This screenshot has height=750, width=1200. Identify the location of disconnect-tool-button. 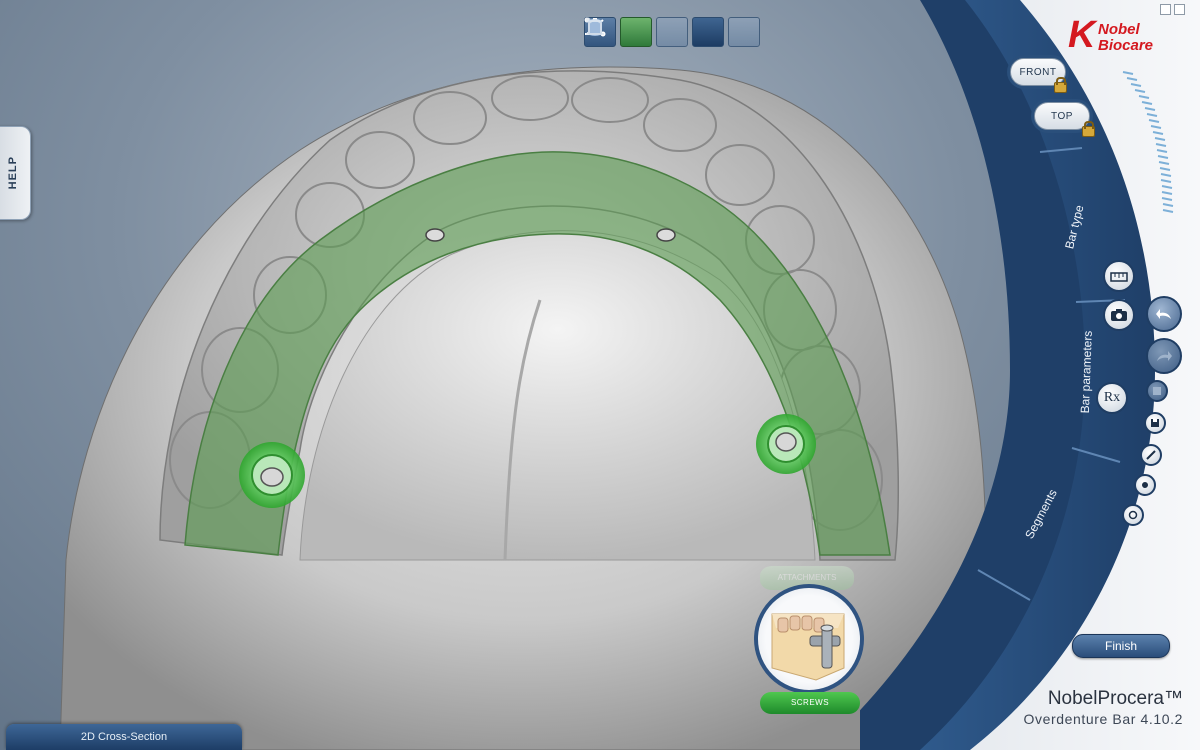
(636, 32).